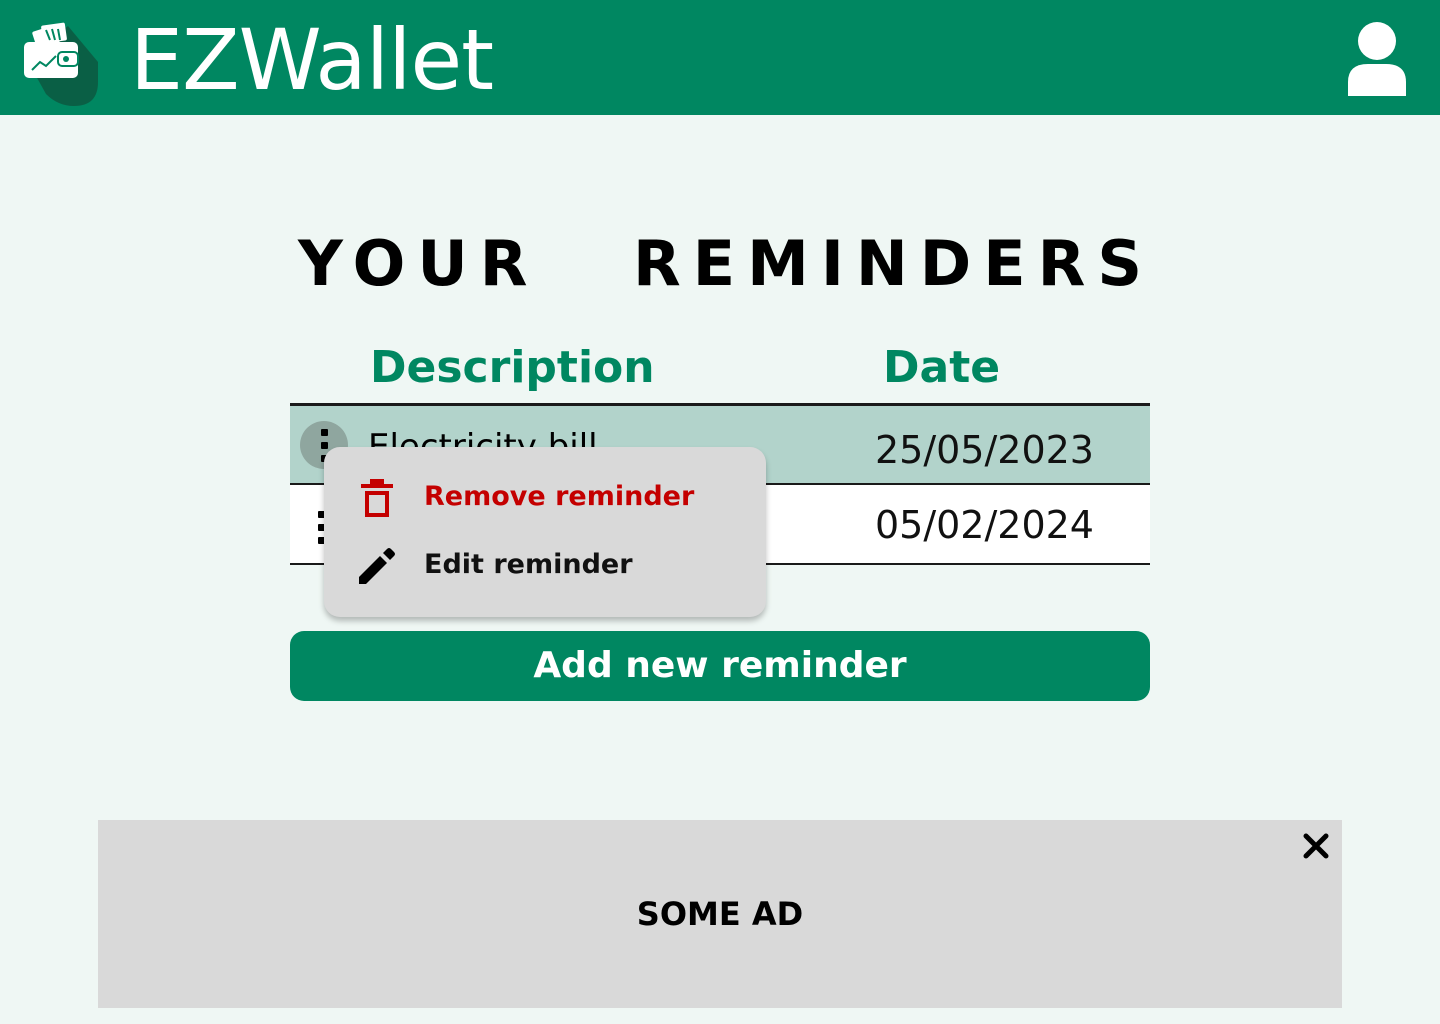  Describe the element at coordinates (528, 564) in the screenshot. I see `edit-reminder-label: Edit reminder` at that location.